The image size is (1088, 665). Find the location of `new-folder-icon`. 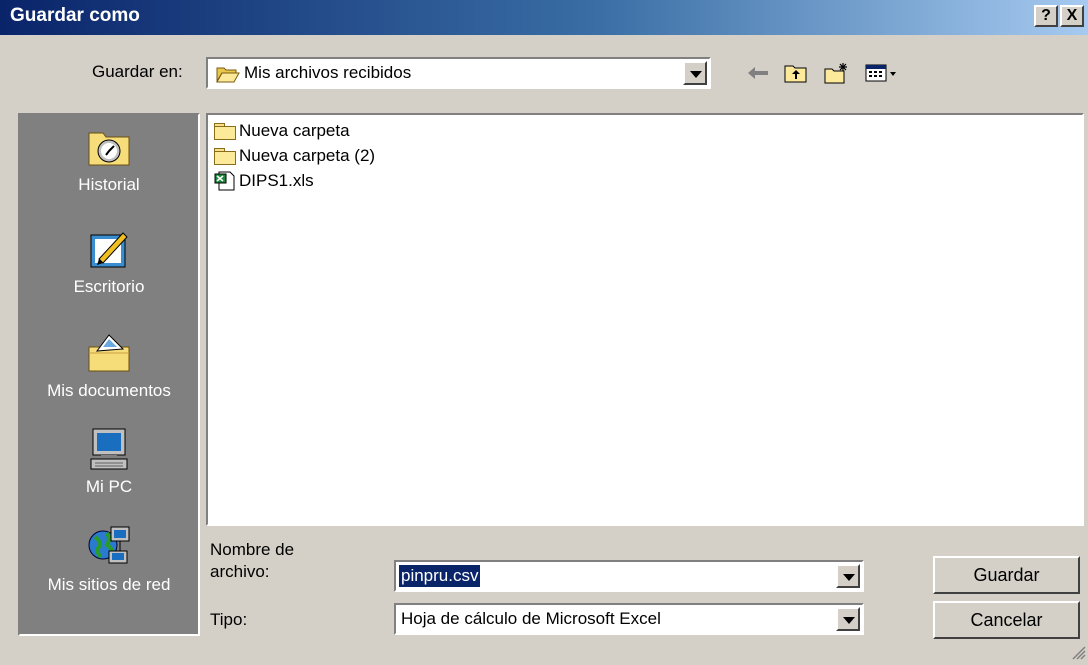

new-folder-icon is located at coordinates (837, 73).